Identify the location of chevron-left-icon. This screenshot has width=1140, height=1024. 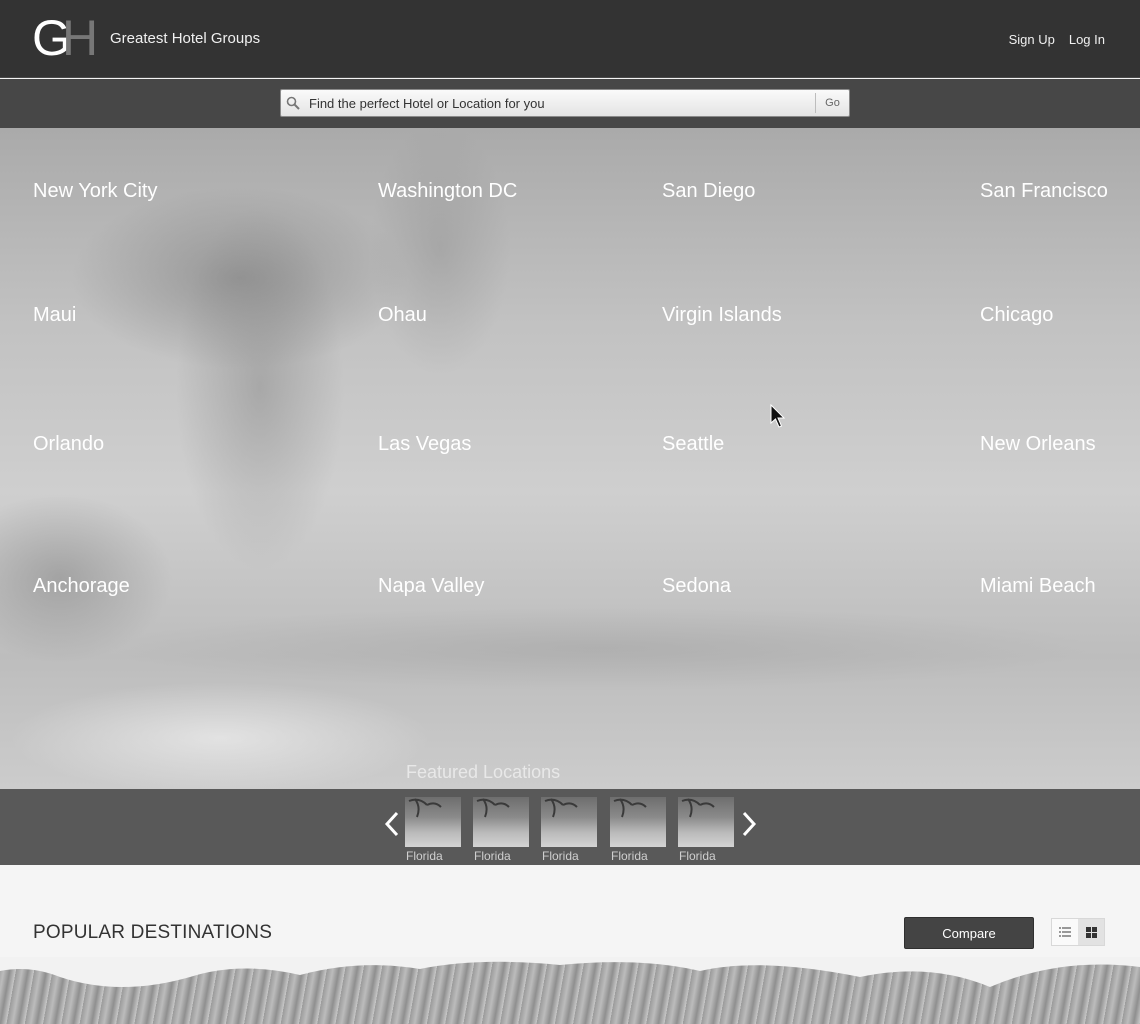
(393, 824).